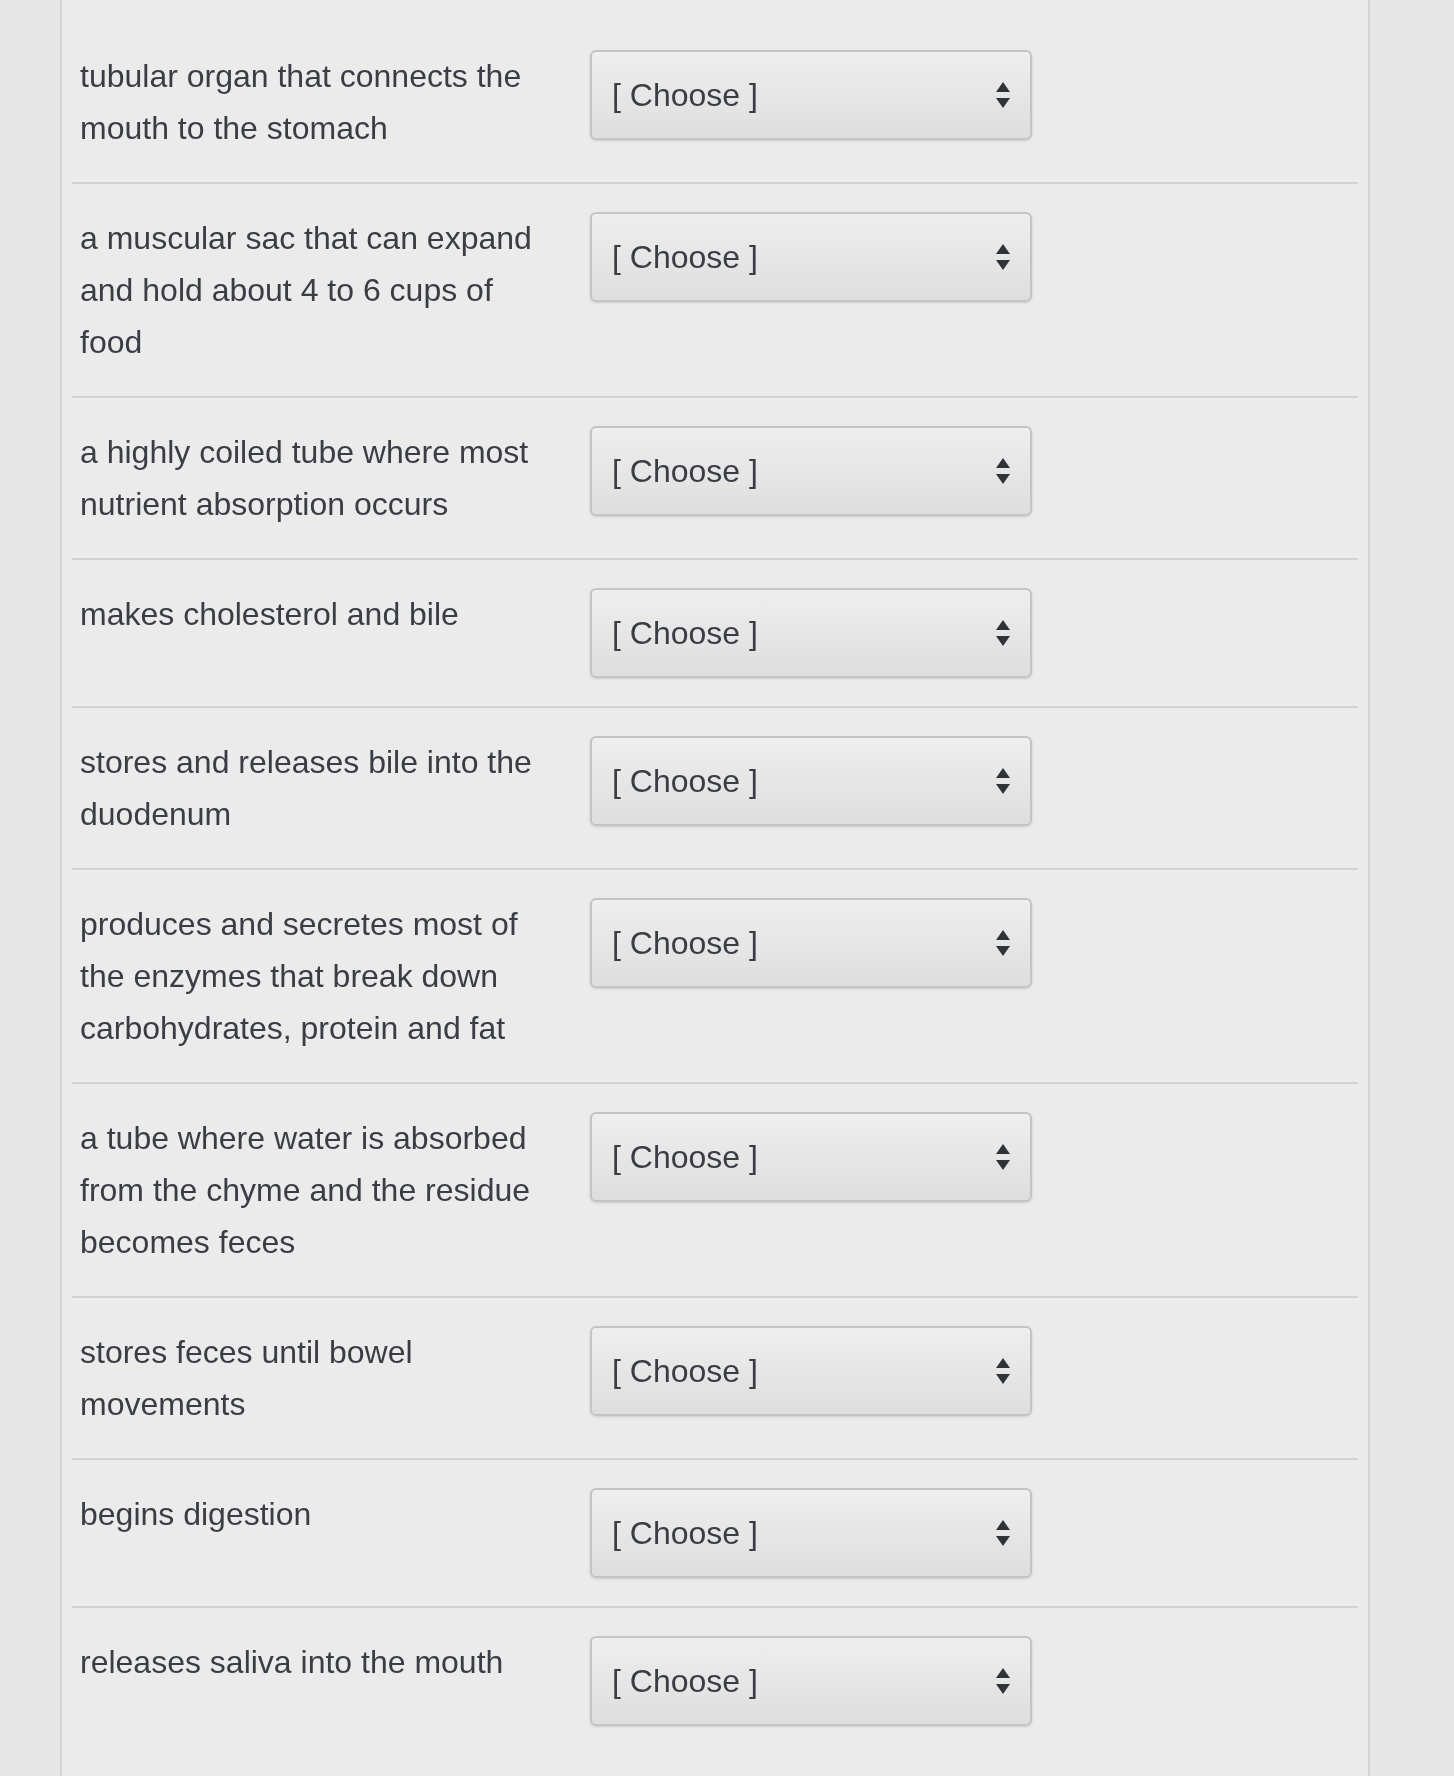 This screenshot has height=1776, width=1454. I want to click on matching-prompt: a highly coiled tube where most nutrient absorption occurs, so click(305, 478).